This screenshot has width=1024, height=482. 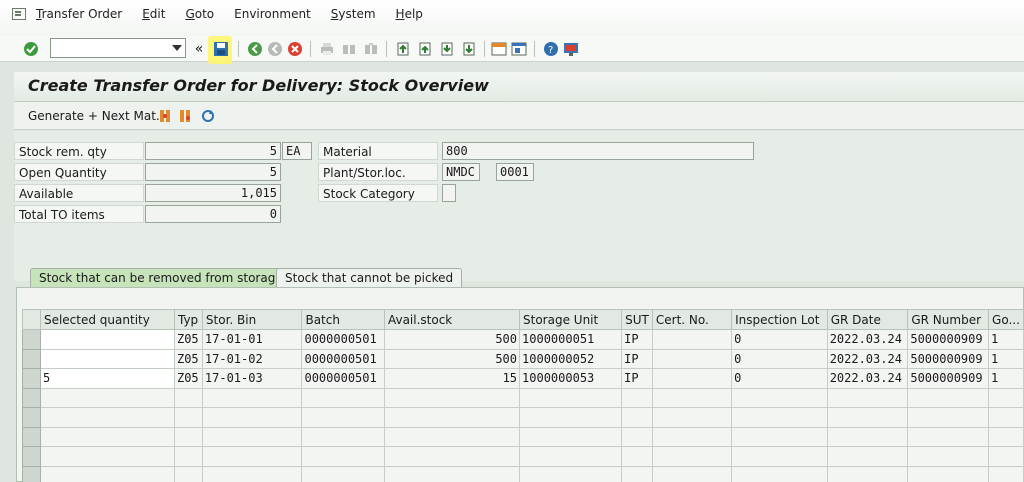 I want to click on table-cell: 1000000053, so click(x=571, y=378).